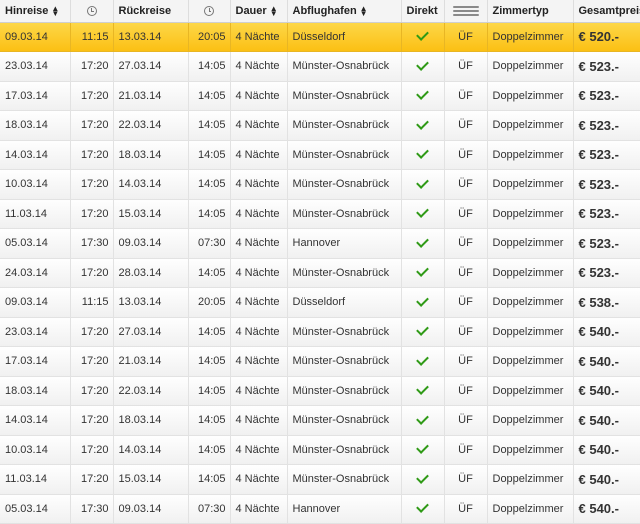 This screenshot has height=524, width=640. I want to click on return-header-label: Rückreise, so click(145, 11).